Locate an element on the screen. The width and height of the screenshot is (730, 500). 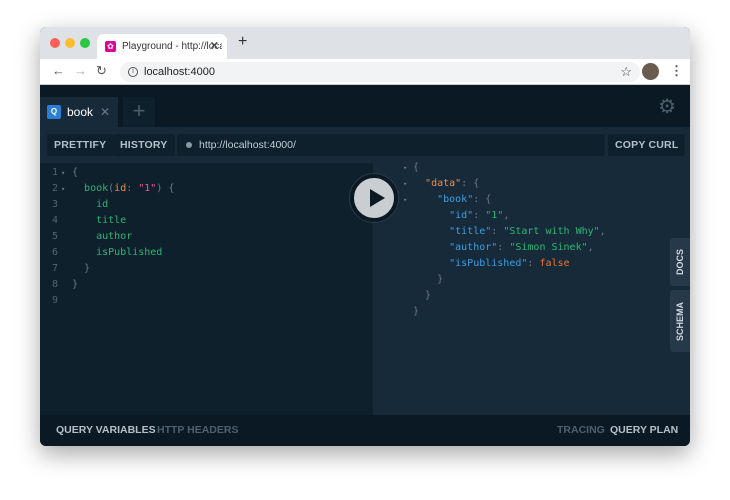
close-query-tab-icon: ✕ is located at coordinates (105, 112).